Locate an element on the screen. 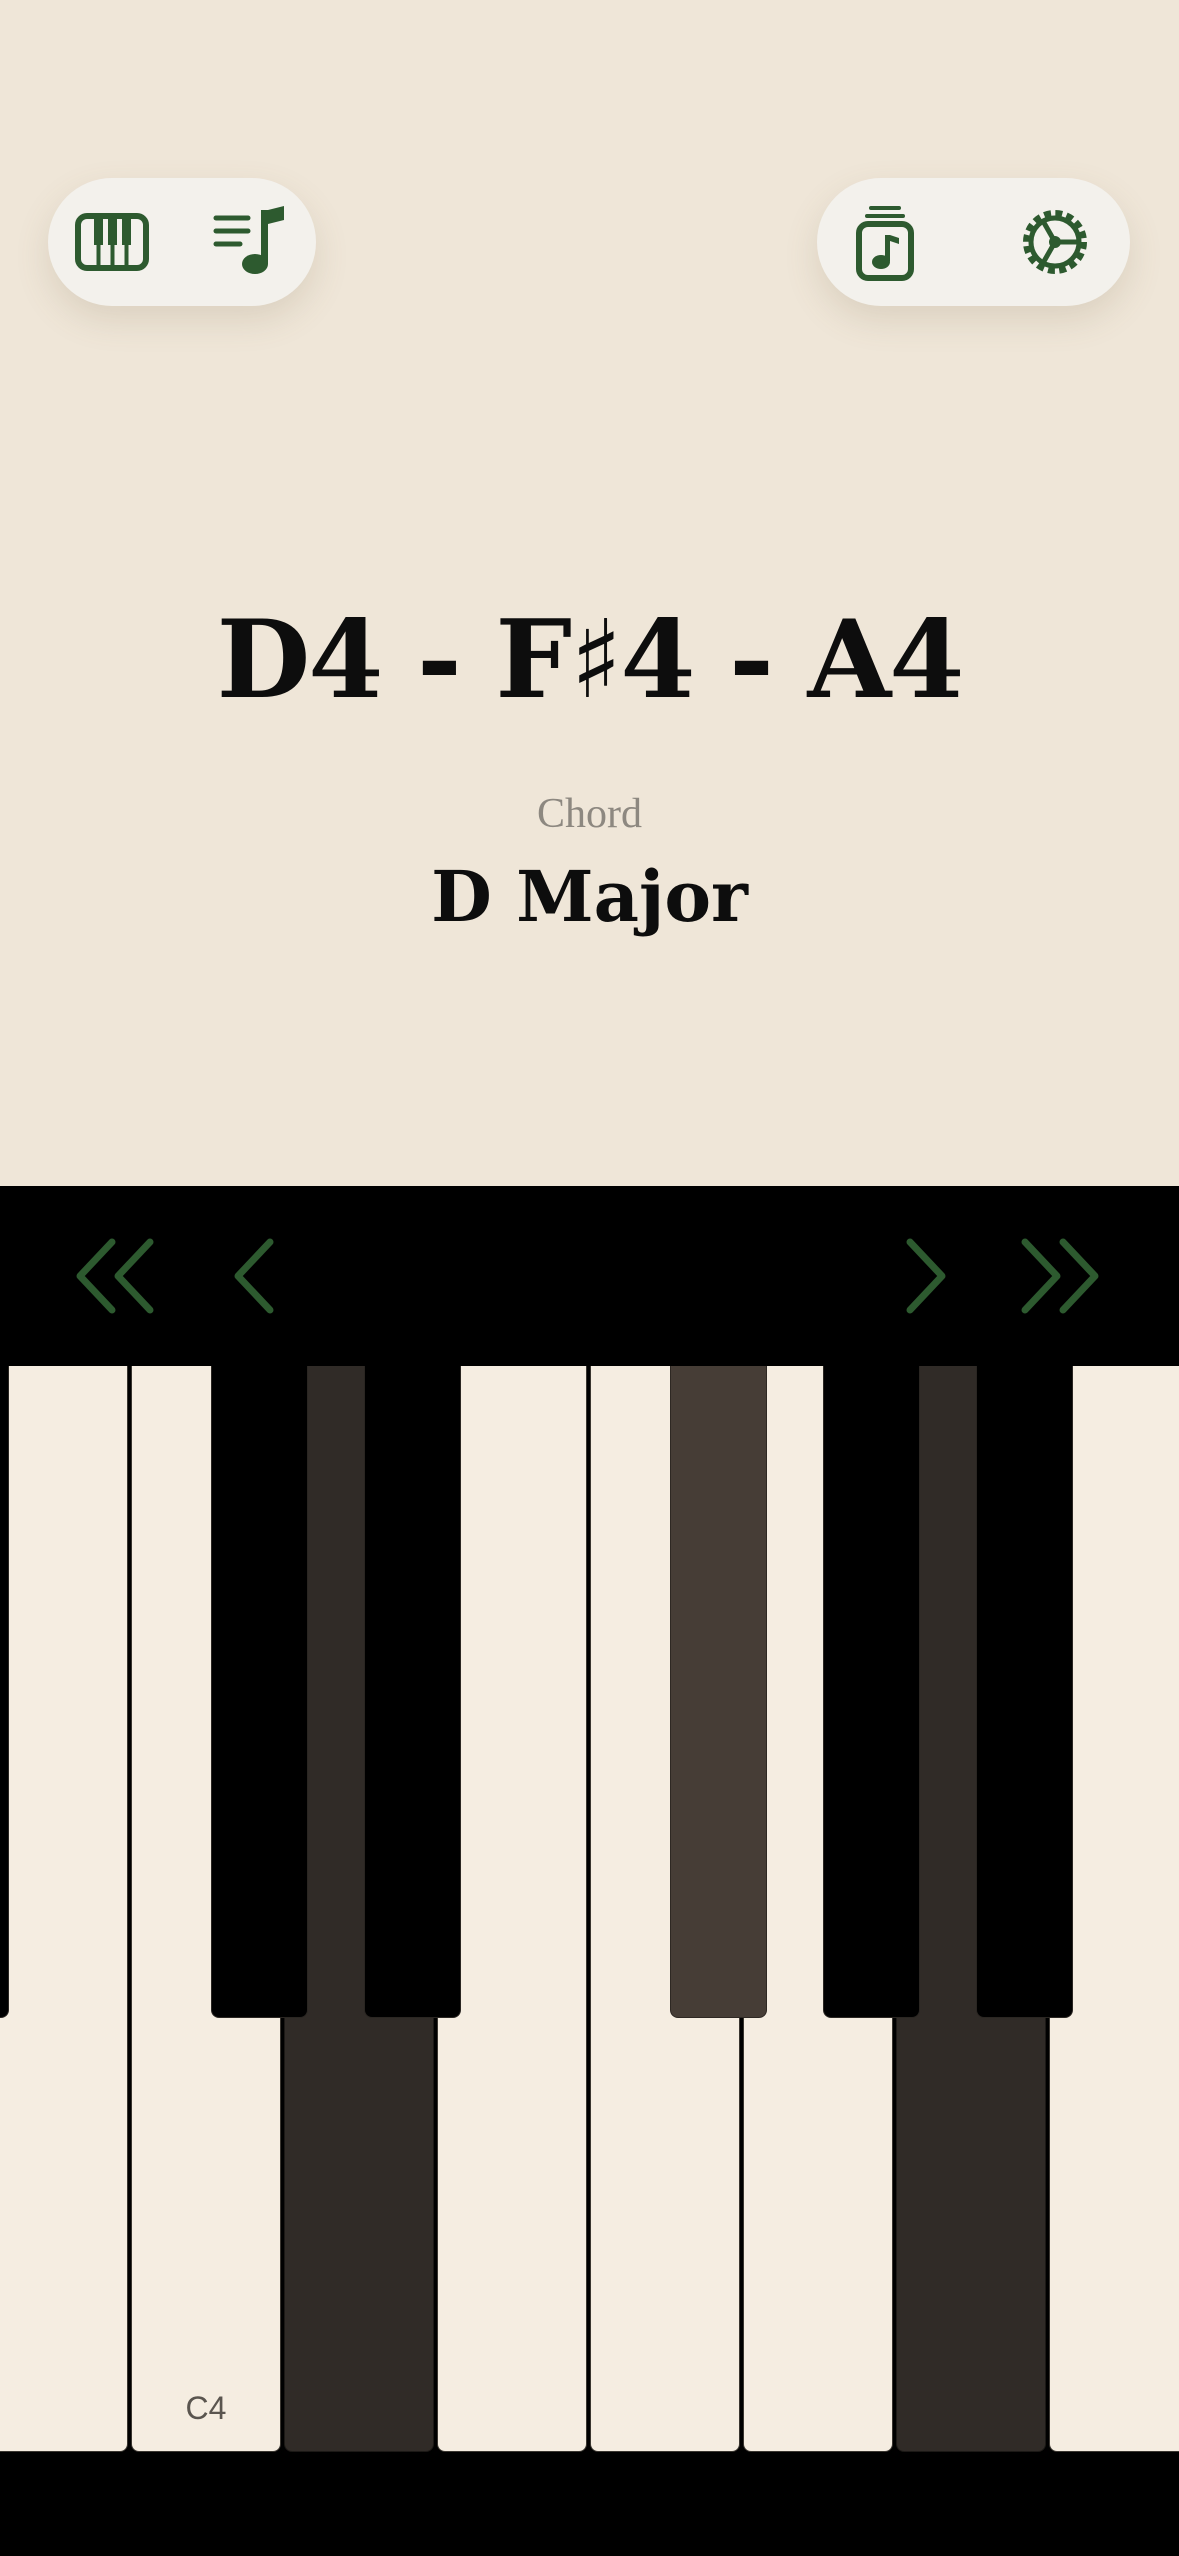  piano-icon is located at coordinates (112, 242).